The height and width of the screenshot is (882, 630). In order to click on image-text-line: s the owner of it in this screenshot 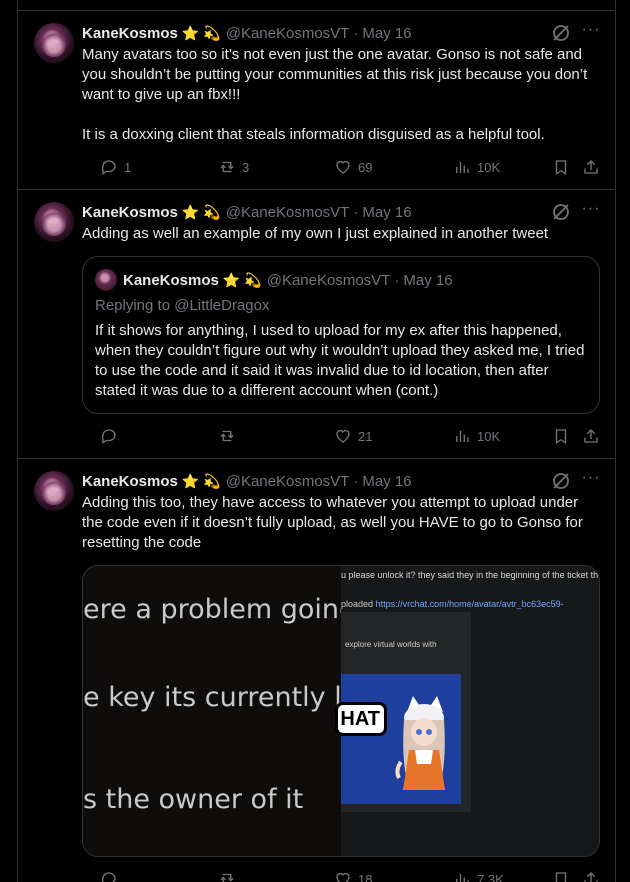, I will do `click(193, 799)`.